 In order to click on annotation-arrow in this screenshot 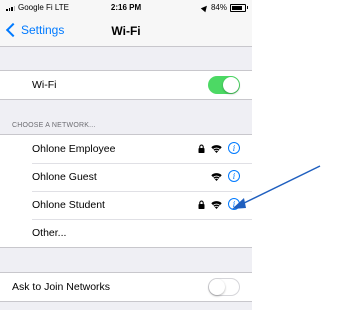, I will do `click(276, 187)`.